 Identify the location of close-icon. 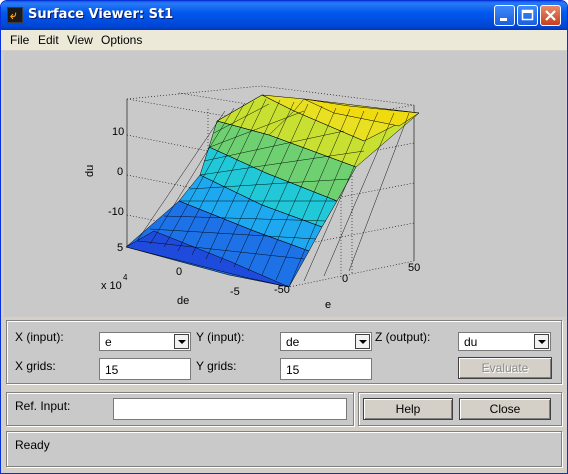
(550, 15).